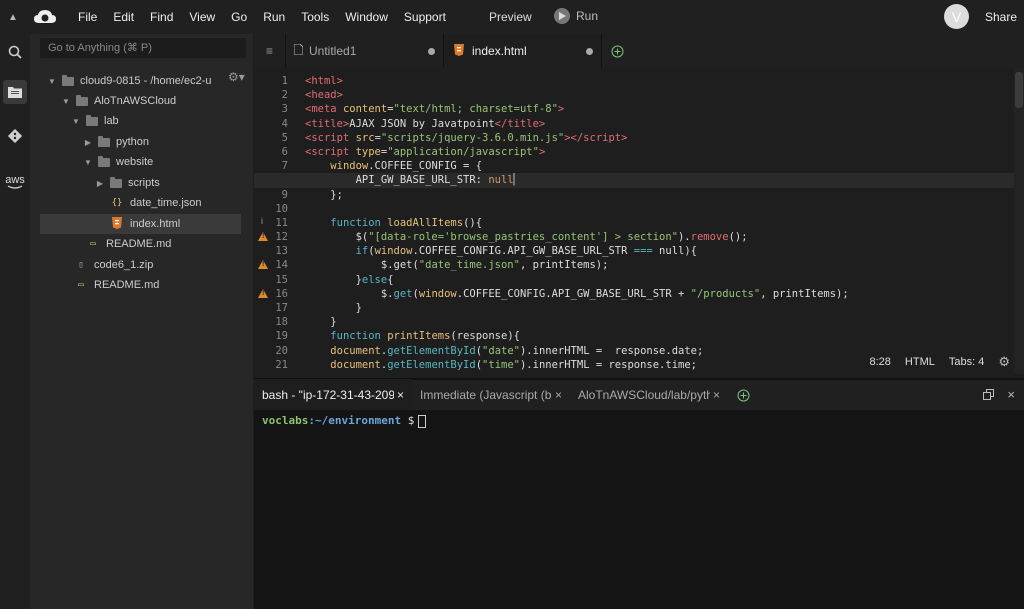  Describe the element at coordinates (202, 17) in the screenshot. I see `menu-view: View` at that location.